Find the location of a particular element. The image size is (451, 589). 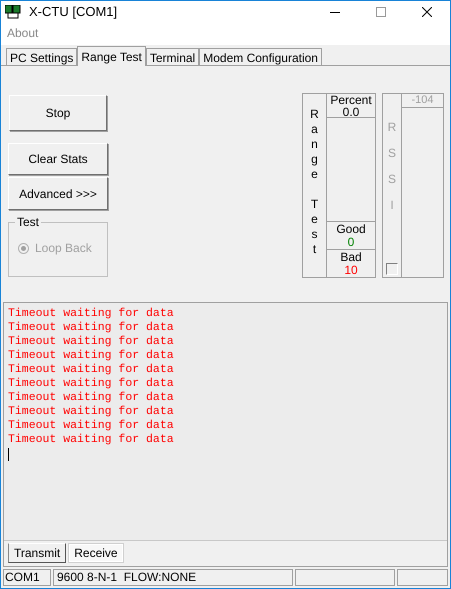

menu-item: About is located at coordinates (22, 33).